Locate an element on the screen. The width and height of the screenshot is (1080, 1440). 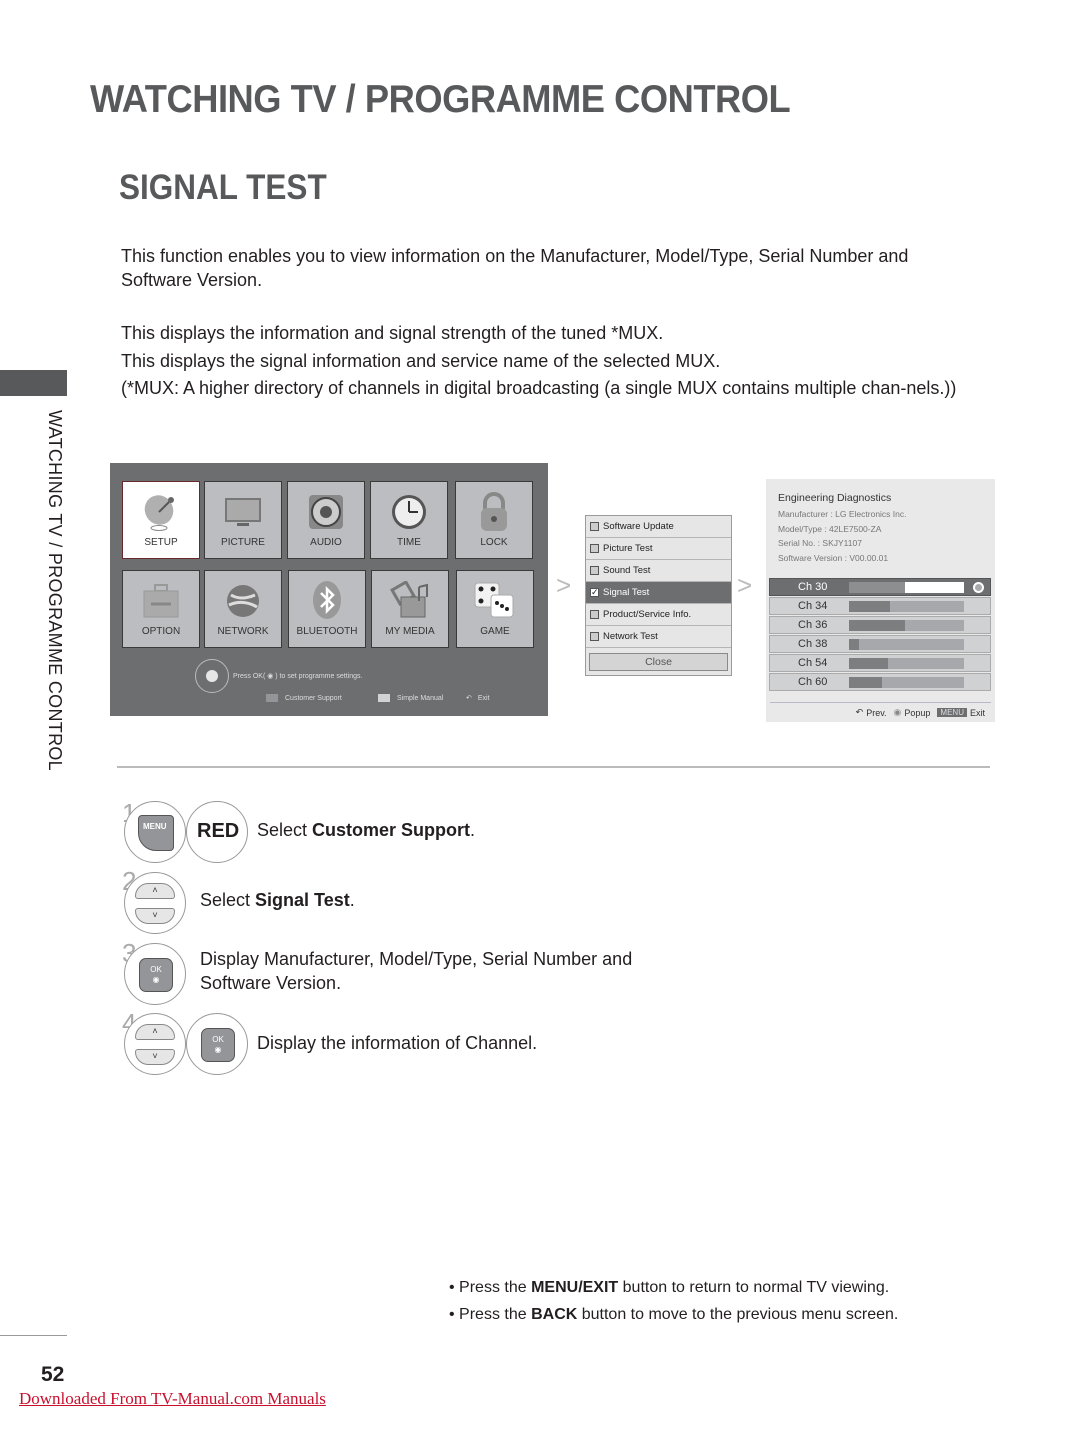
menu-key-icon: MENU is located at coordinates (156, 833).